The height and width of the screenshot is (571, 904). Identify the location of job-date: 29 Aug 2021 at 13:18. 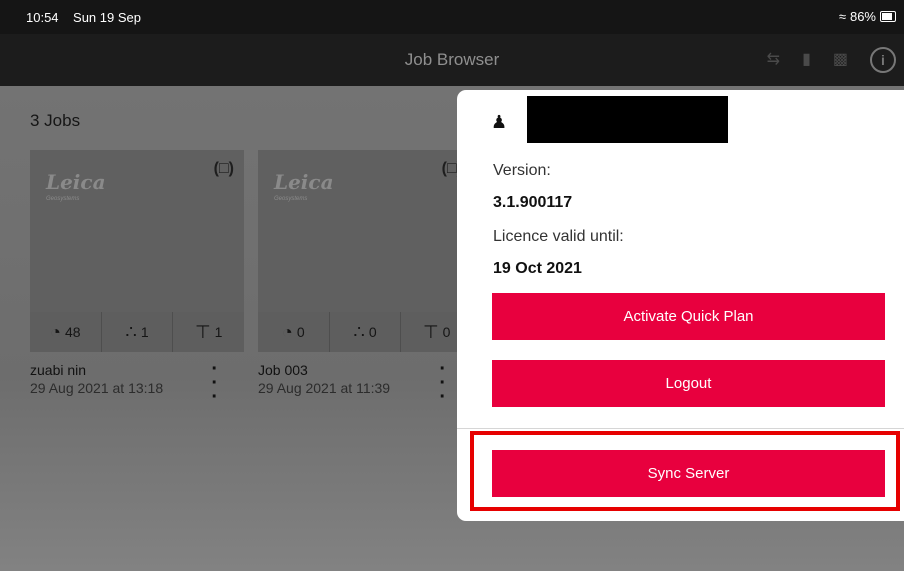
(97, 388).